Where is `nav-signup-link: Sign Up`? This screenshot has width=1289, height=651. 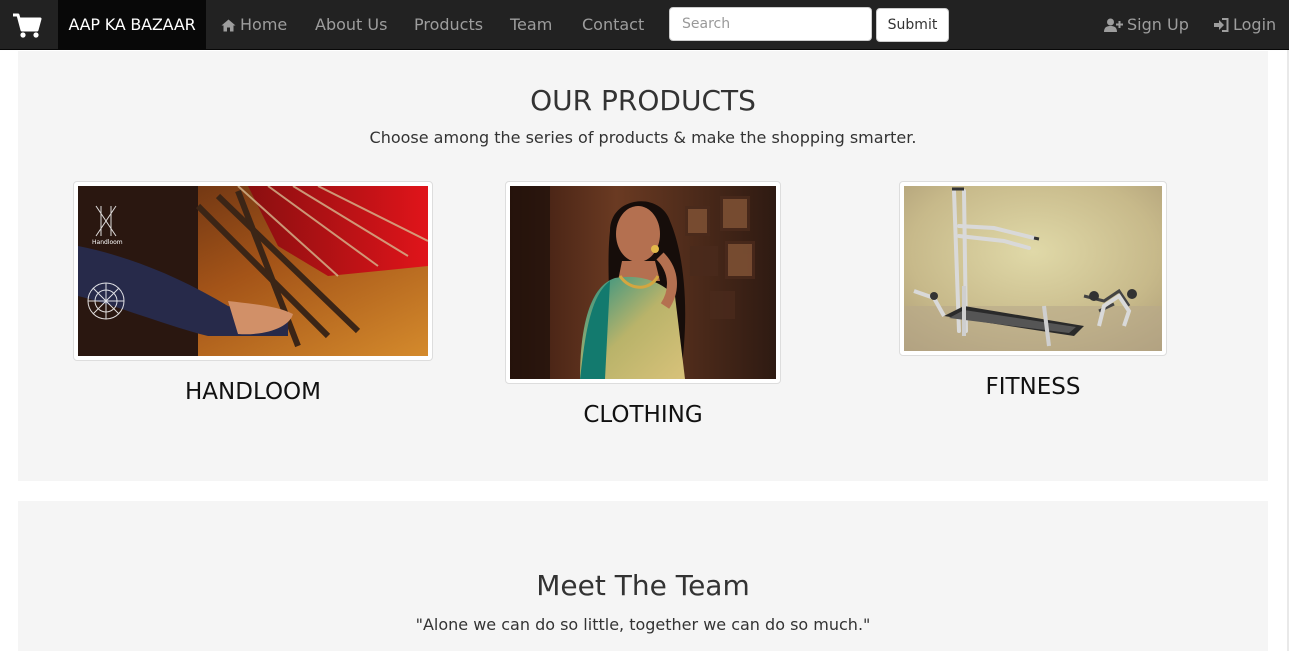 nav-signup-link: Sign Up is located at coordinates (1146, 25).